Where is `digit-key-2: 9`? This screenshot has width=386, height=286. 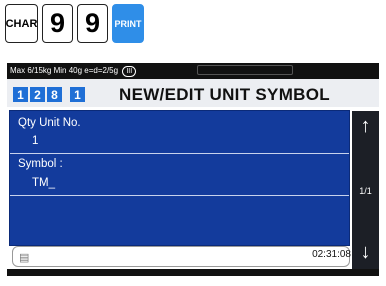
digit-key-2: 9 is located at coordinates (92, 23).